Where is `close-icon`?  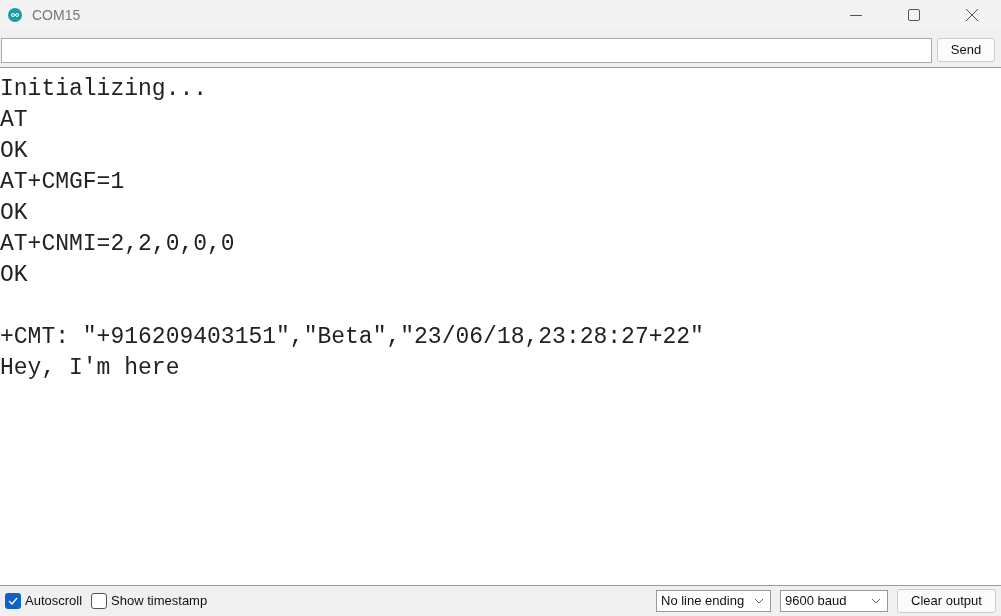
close-icon is located at coordinates (972, 15).